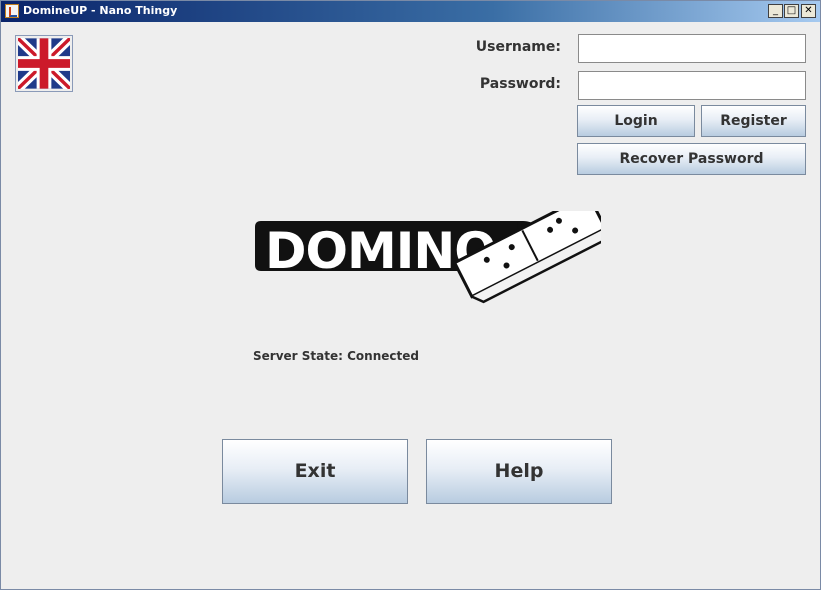 Image resolution: width=821 pixels, height=590 pixels. What do you see at coordinates (775, 11) in the screenshot?
I see `minimize-button: _` at bounding box center [775, 11].